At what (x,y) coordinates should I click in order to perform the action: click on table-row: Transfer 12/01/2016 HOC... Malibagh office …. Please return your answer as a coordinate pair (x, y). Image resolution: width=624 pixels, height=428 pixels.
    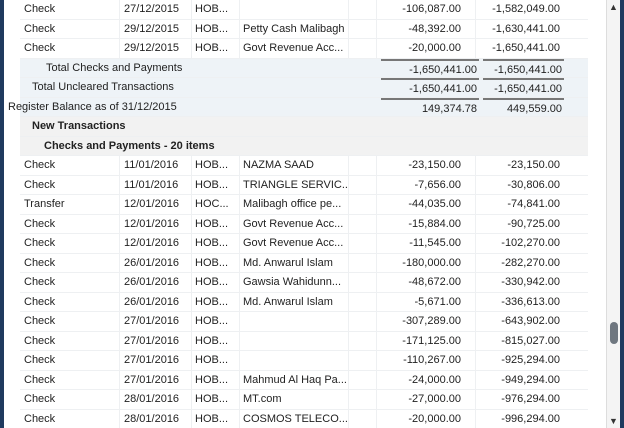
    Looking at the image, I should click on (304, 205).